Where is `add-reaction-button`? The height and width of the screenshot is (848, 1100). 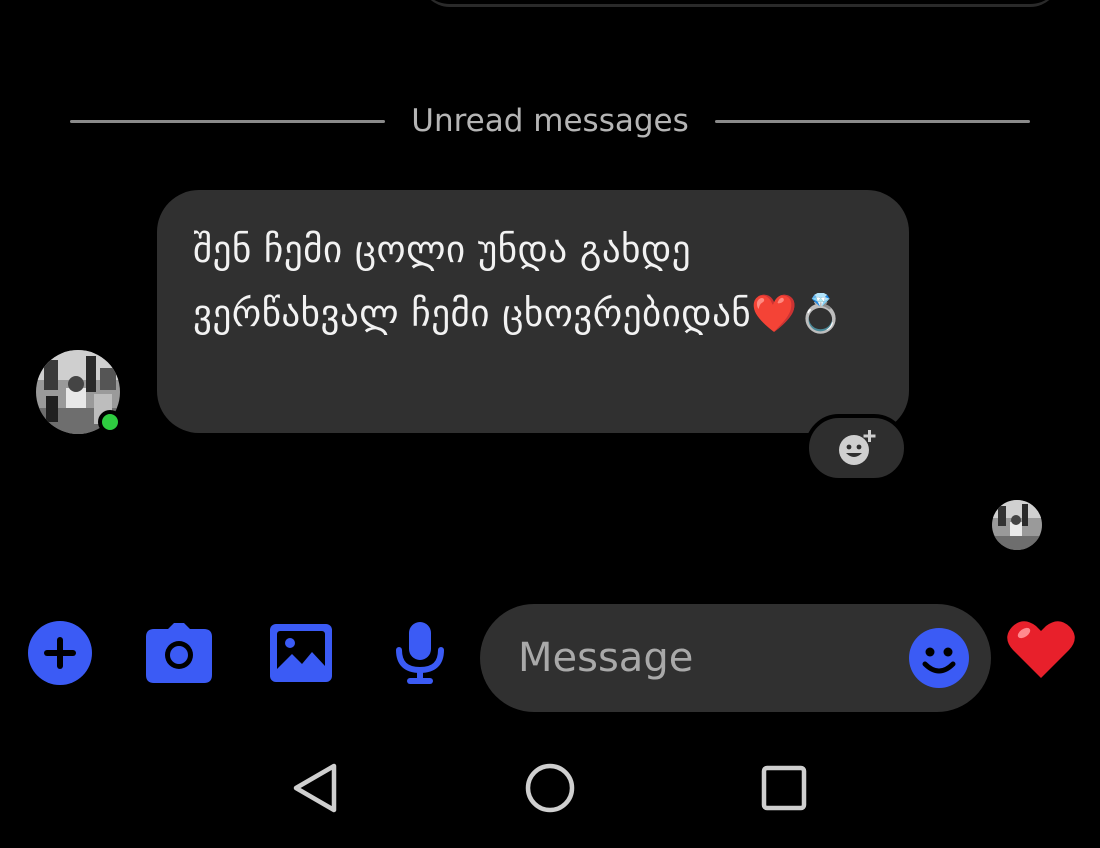 add-reaction-button is located at coordinates (856, 448).